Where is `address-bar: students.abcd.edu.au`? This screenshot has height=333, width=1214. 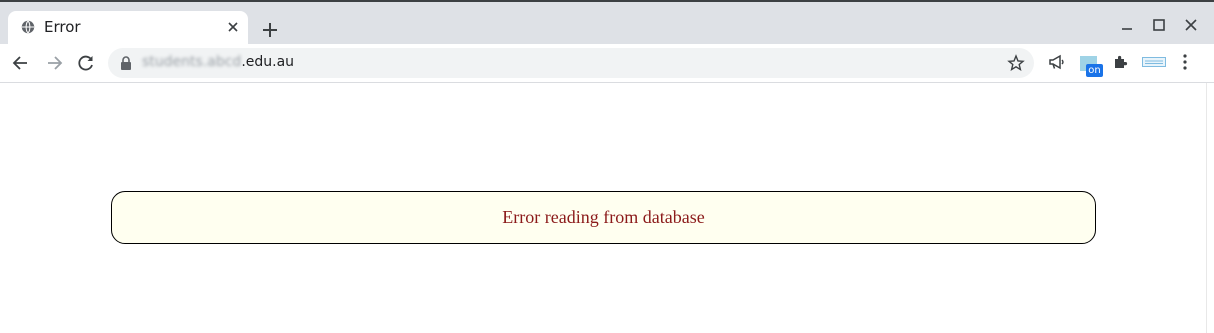 address-bar: students.abcd.edu.au is located at coordinates (571, 63).